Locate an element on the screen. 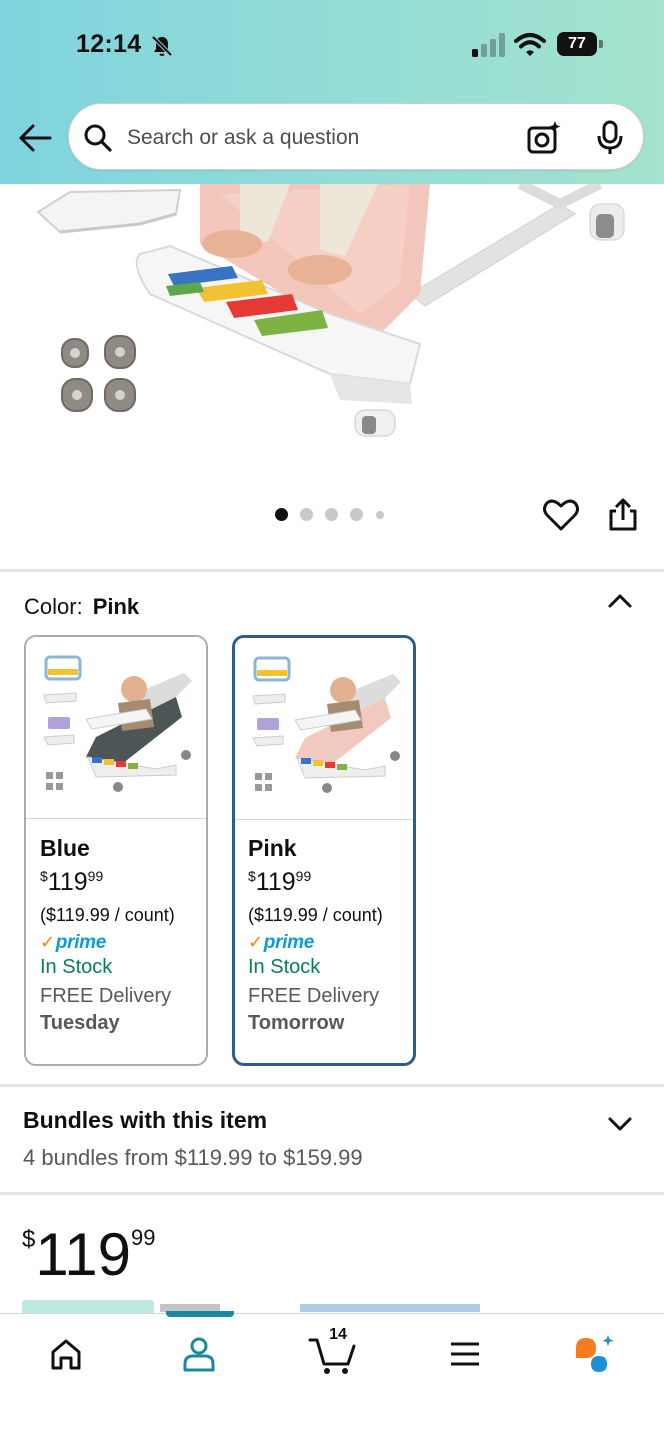 This screenshot has height=1440, width=664. account-icon is located at coordinates (199, 1354).